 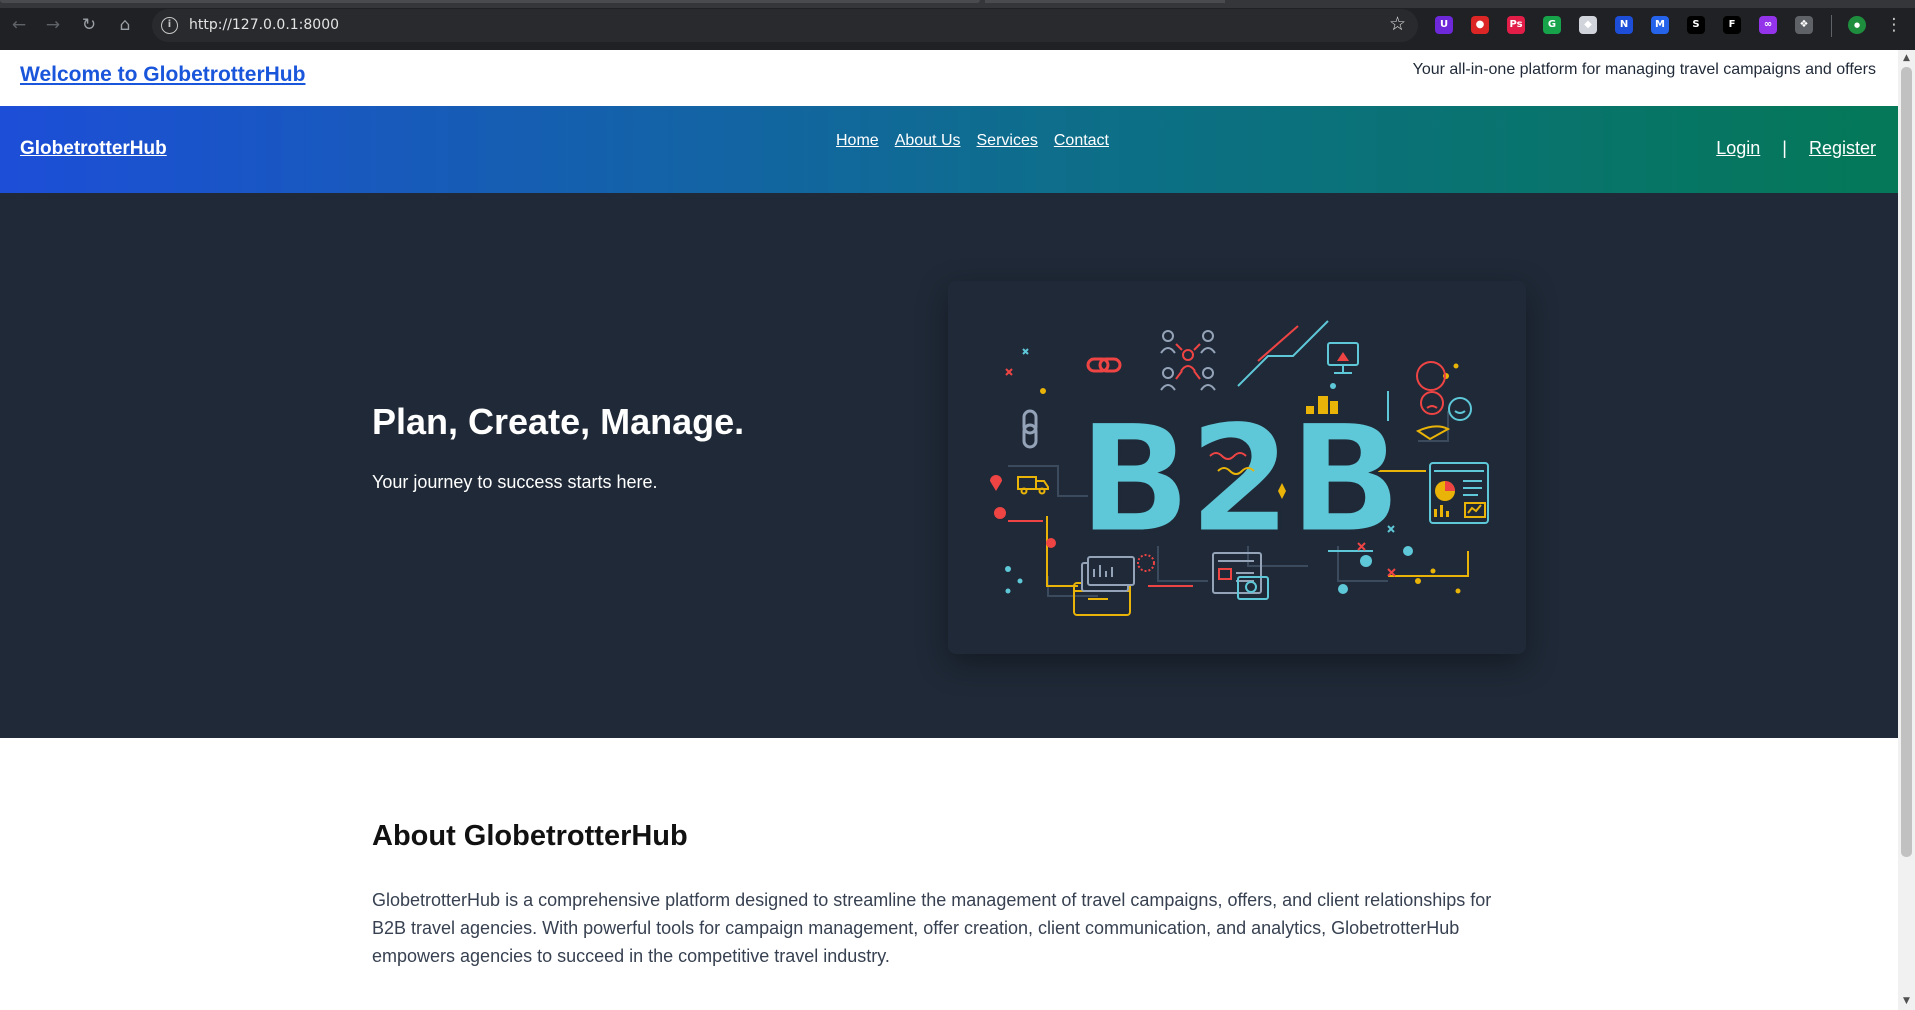 I want to click on ext-1-icon: U, so click(x=1444, y=25).